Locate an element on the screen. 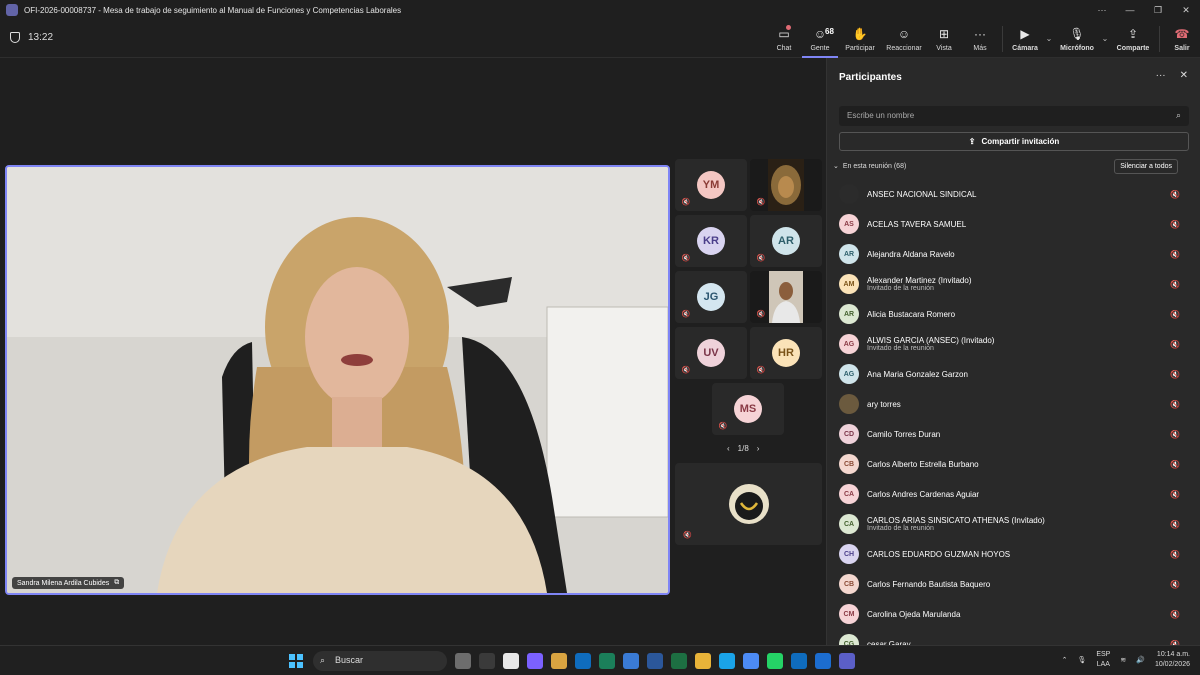  participant-row: AG Ana Maria Gonzalez Garzon 🔇 is located at coordinates (1013, 374).